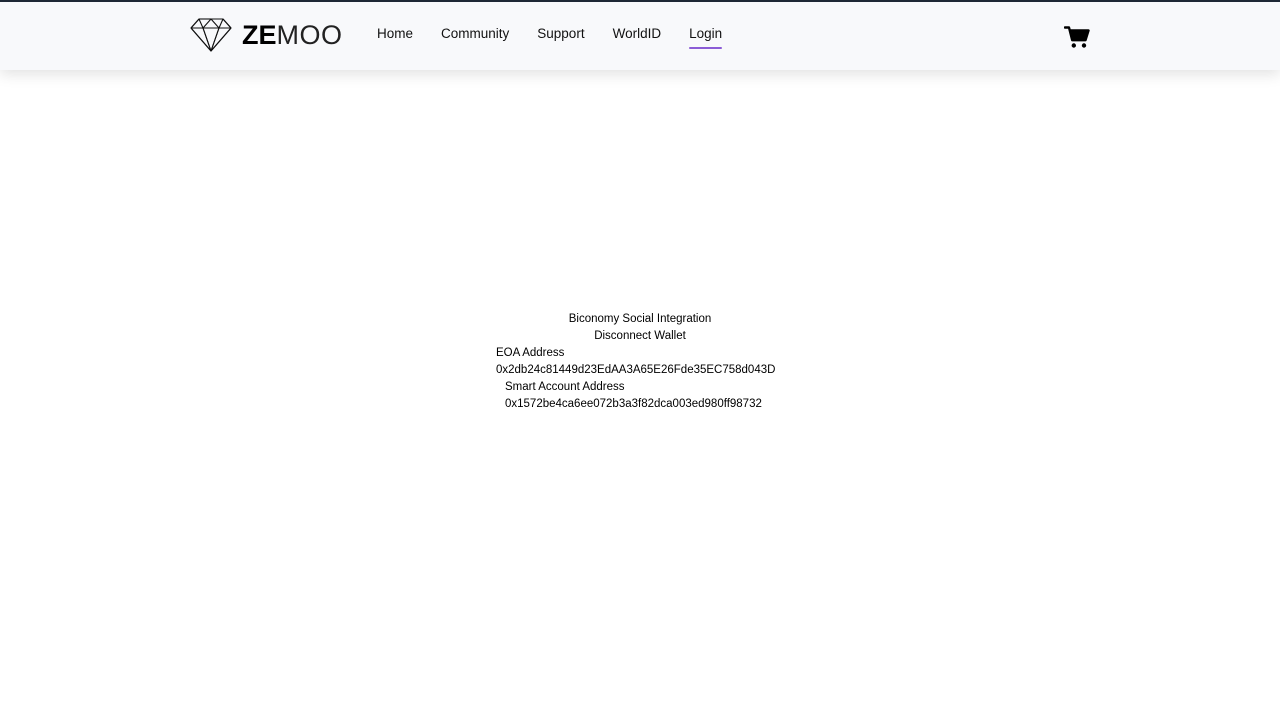 The height and width of the screenshot is (721, 1280). I want to click on logo-link: ZE MOO, so click(266, 35).